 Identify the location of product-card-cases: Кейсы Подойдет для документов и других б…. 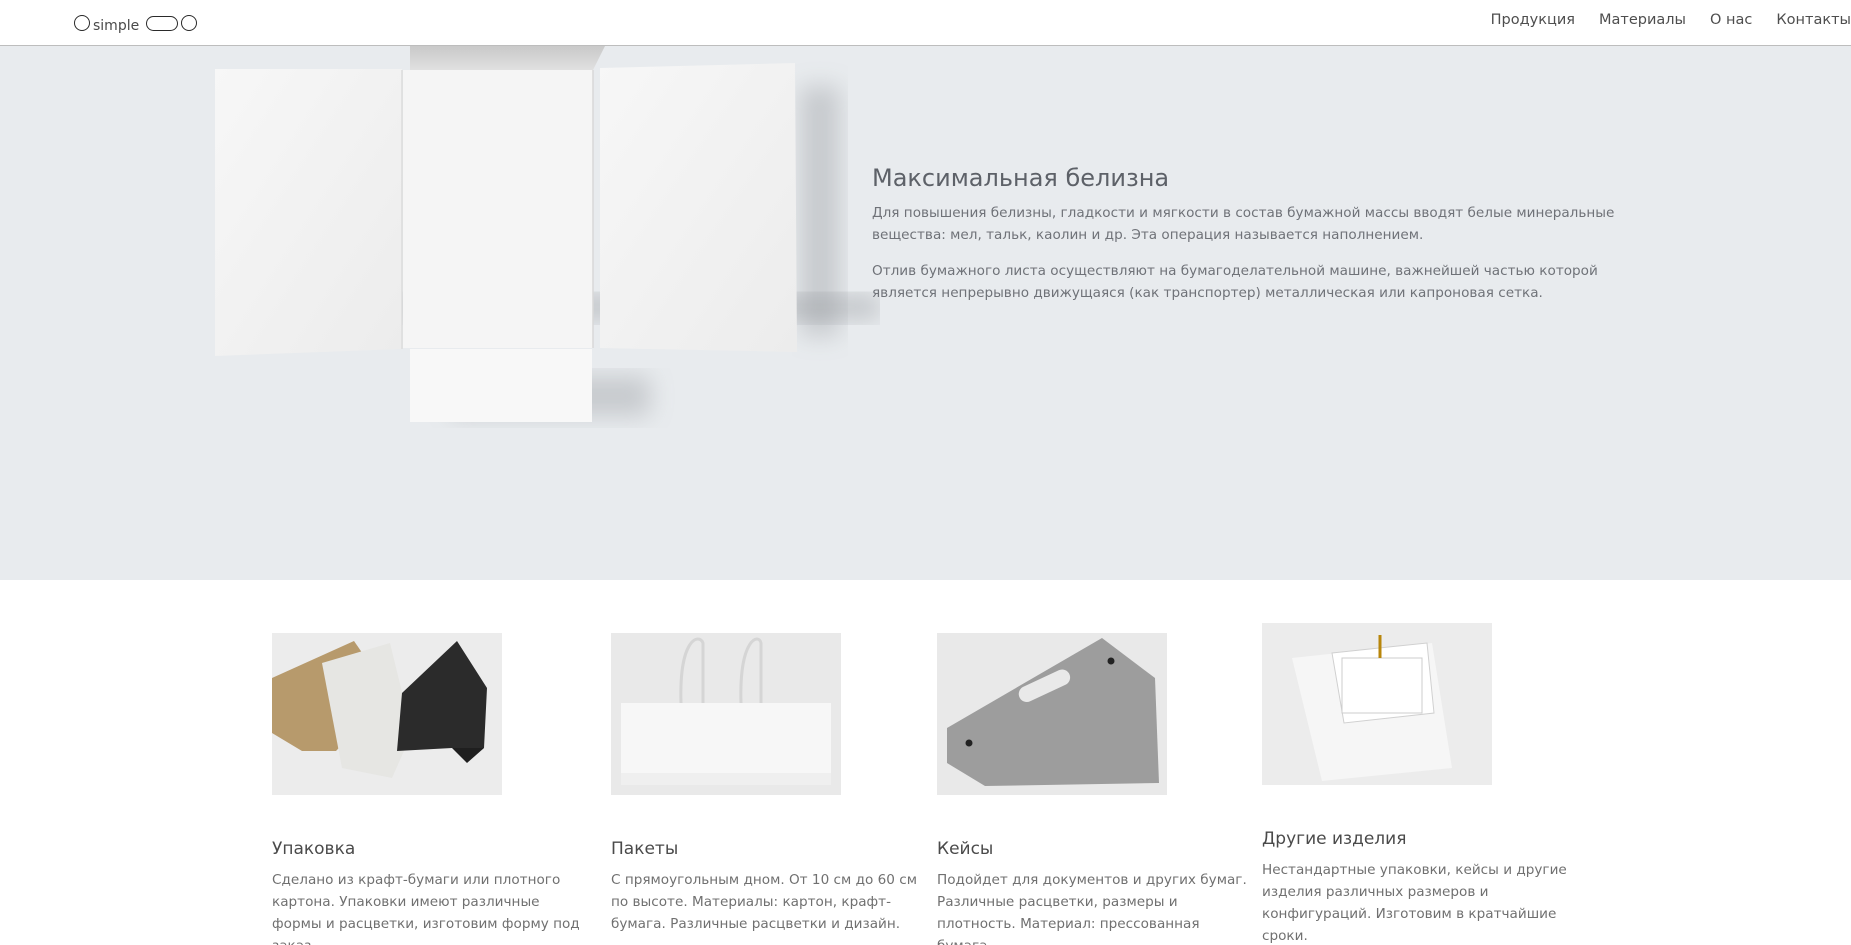
(1092, 789).